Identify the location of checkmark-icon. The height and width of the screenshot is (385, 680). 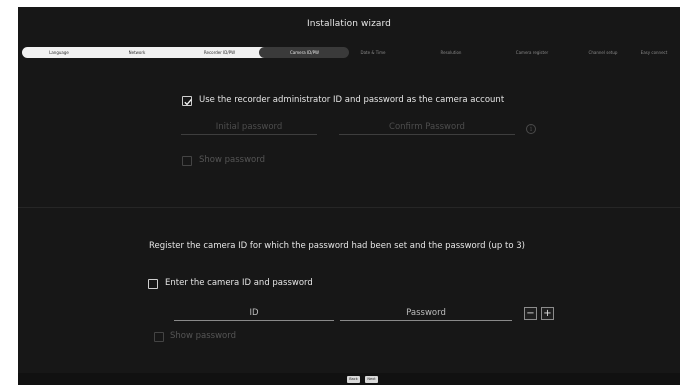
(188, 102).